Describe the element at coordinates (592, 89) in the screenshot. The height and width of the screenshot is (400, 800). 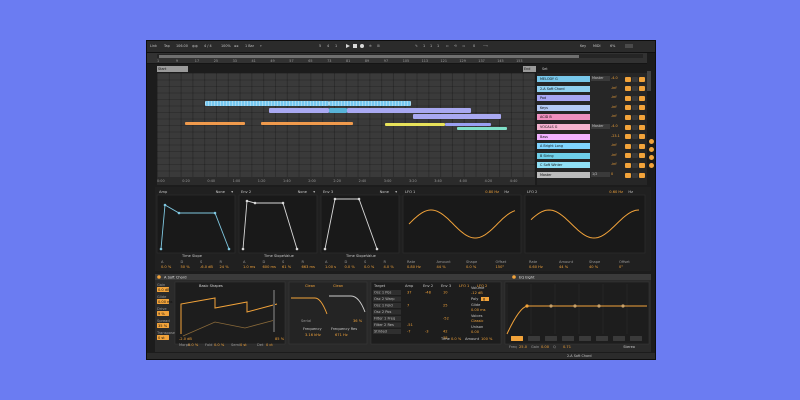
I see `track-row: 2-A Soft Chord -inf` at that location.